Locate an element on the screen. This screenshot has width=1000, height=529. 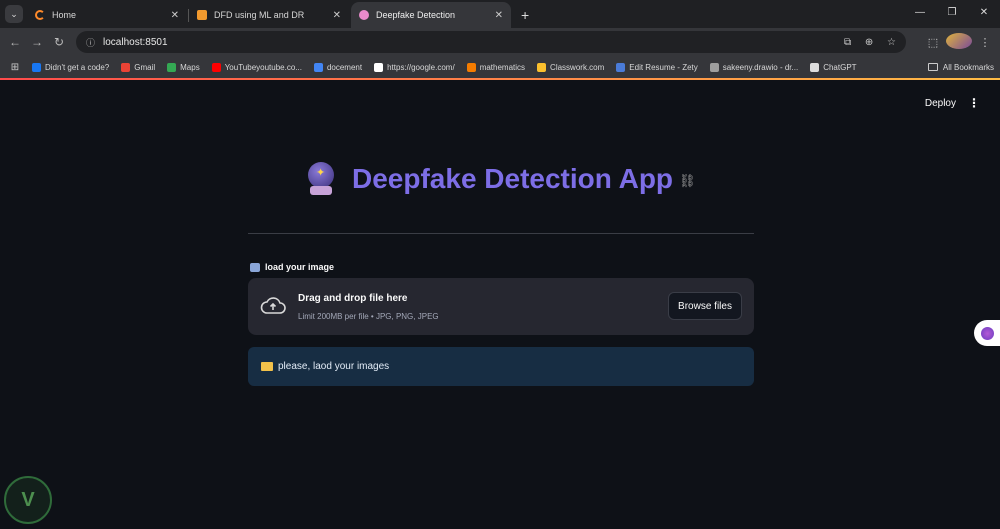
browse-files-button: Browse files is located at coordinates (705, 306).